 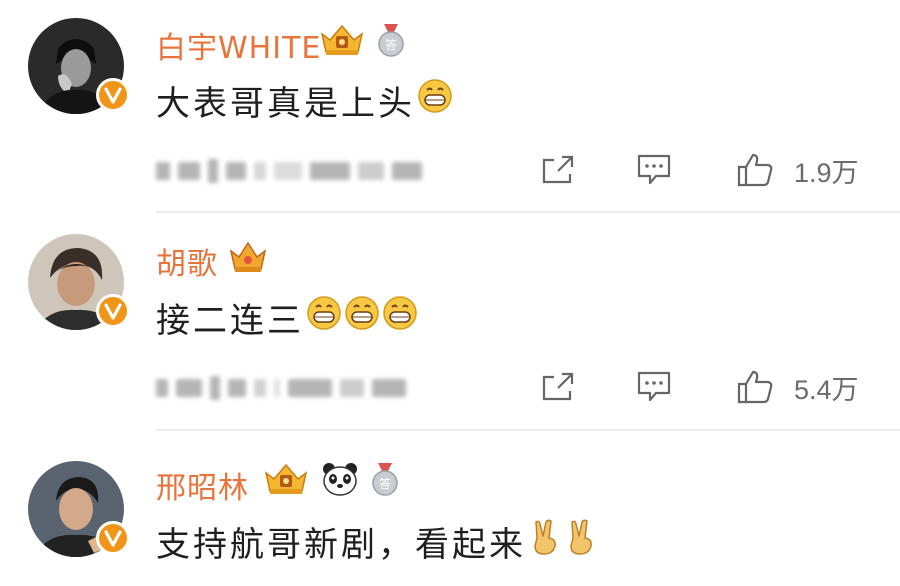 I want to click on comment-text: 接二连三, so click(x=230, y=321).